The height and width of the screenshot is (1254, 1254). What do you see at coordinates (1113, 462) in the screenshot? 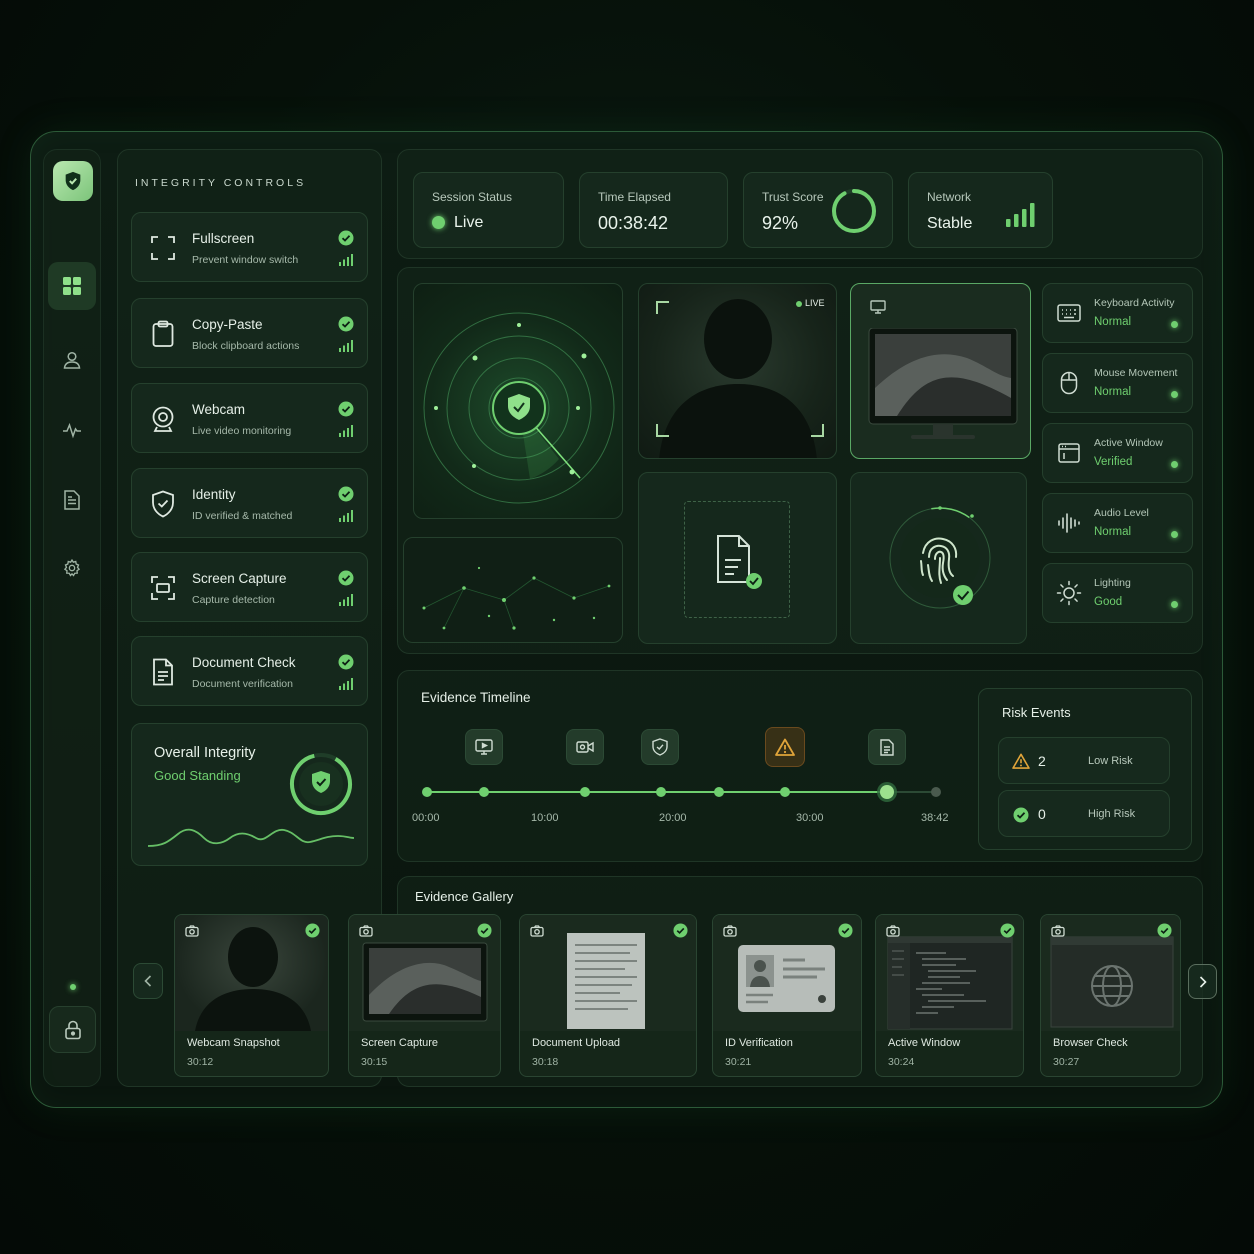
I see `monitor-value: Verified` at bounding box center [1113, 462].